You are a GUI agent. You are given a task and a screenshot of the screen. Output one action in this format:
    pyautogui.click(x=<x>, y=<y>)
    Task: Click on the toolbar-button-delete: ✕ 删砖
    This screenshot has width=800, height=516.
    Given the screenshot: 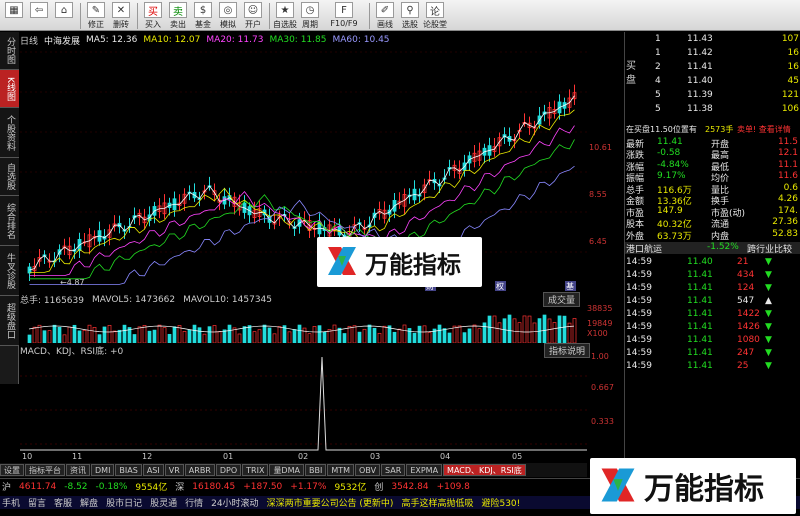 What is the action you would take?
    pyautogui.click(x=121, y=15)
    